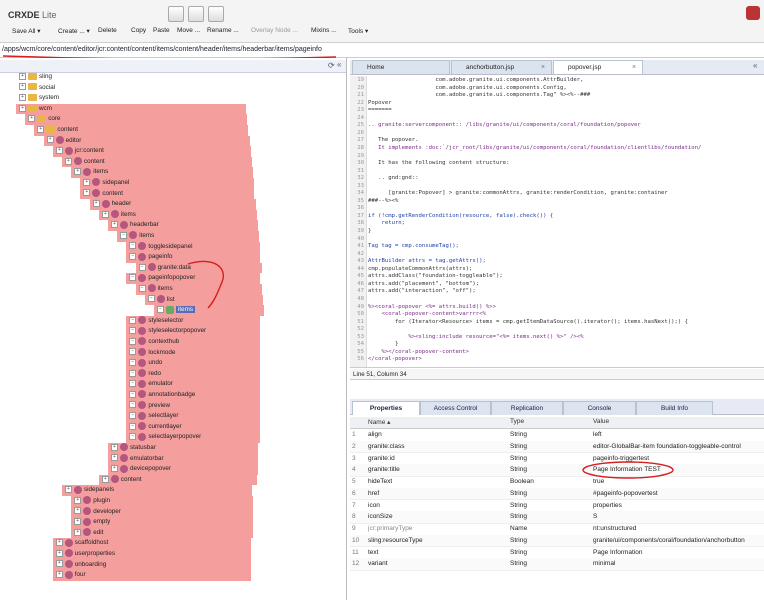  I want to click on tree-node: − currentlayer, so click(155, 427).